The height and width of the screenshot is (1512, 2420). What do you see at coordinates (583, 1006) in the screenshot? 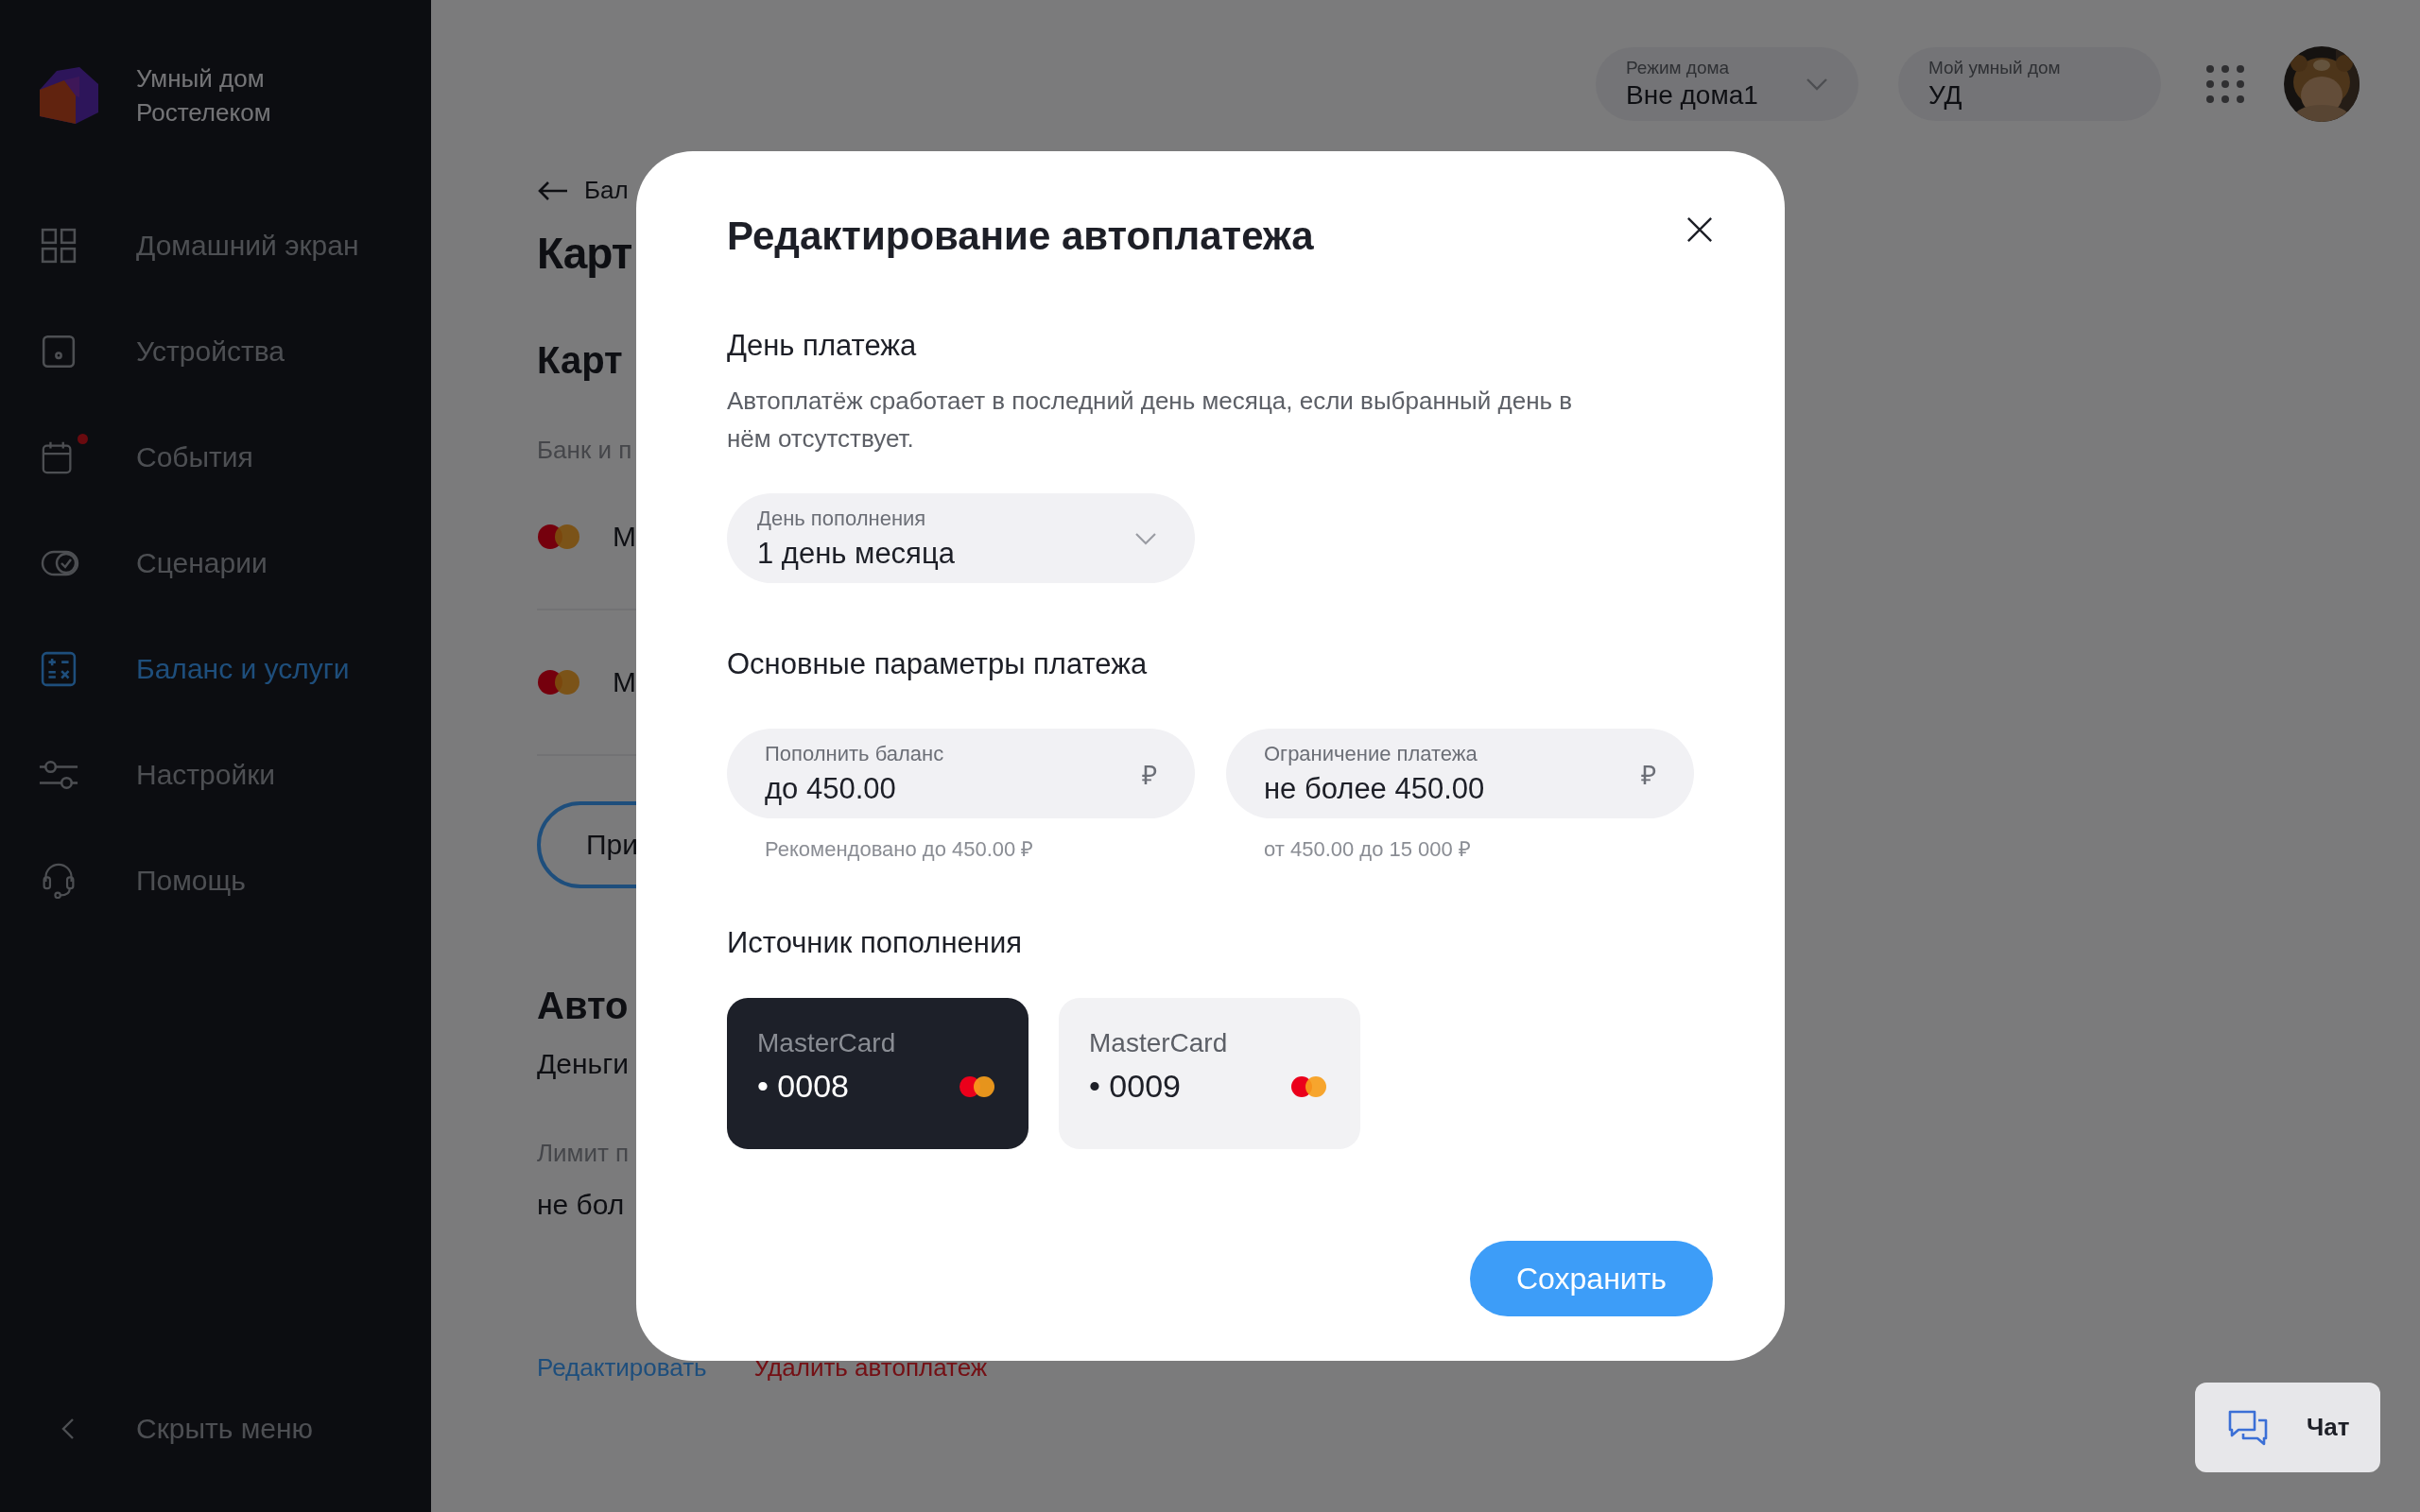
I see `section-title: Авто` at bounding box center [583, 1006].